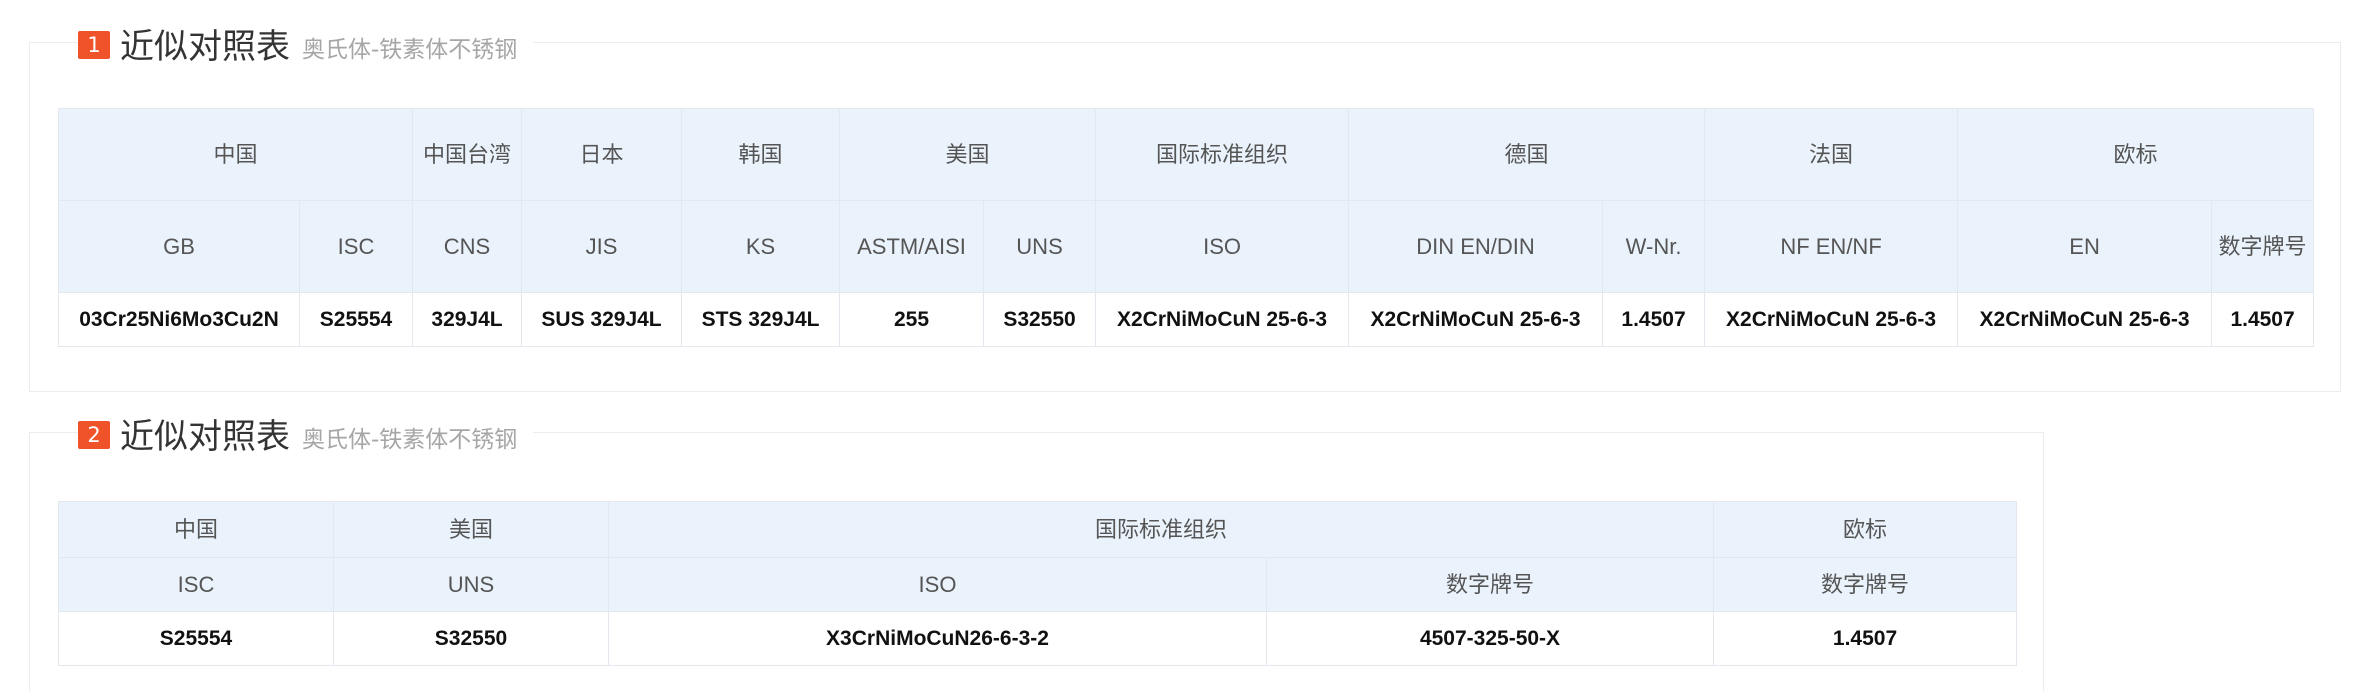 The image size is (2355, 691). Describe the element at coordinates (602, 154) in the screenshot. I see `header-cell: 日本` at that location.